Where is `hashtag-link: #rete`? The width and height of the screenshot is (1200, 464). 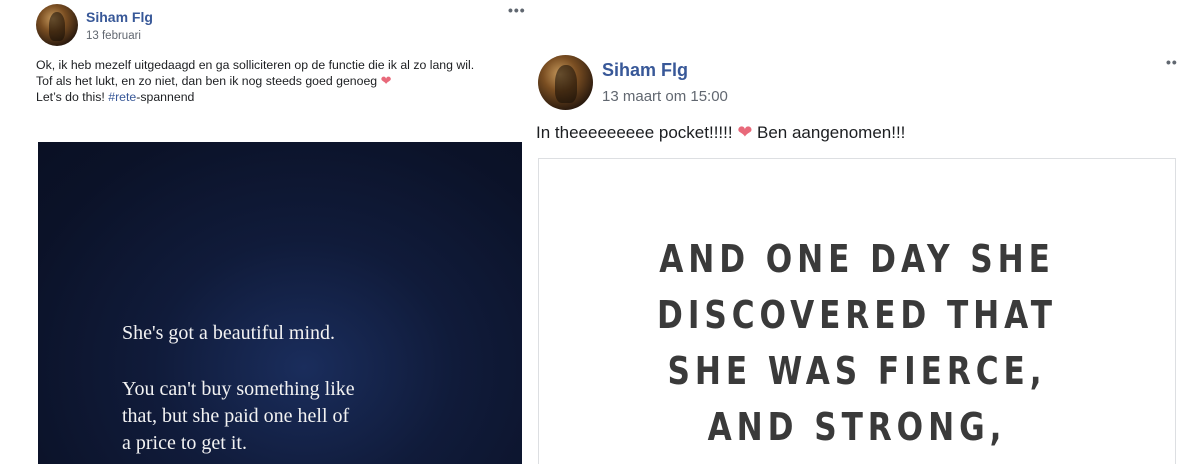
hashtag-link: #rete is located at coordinates (122, 97).